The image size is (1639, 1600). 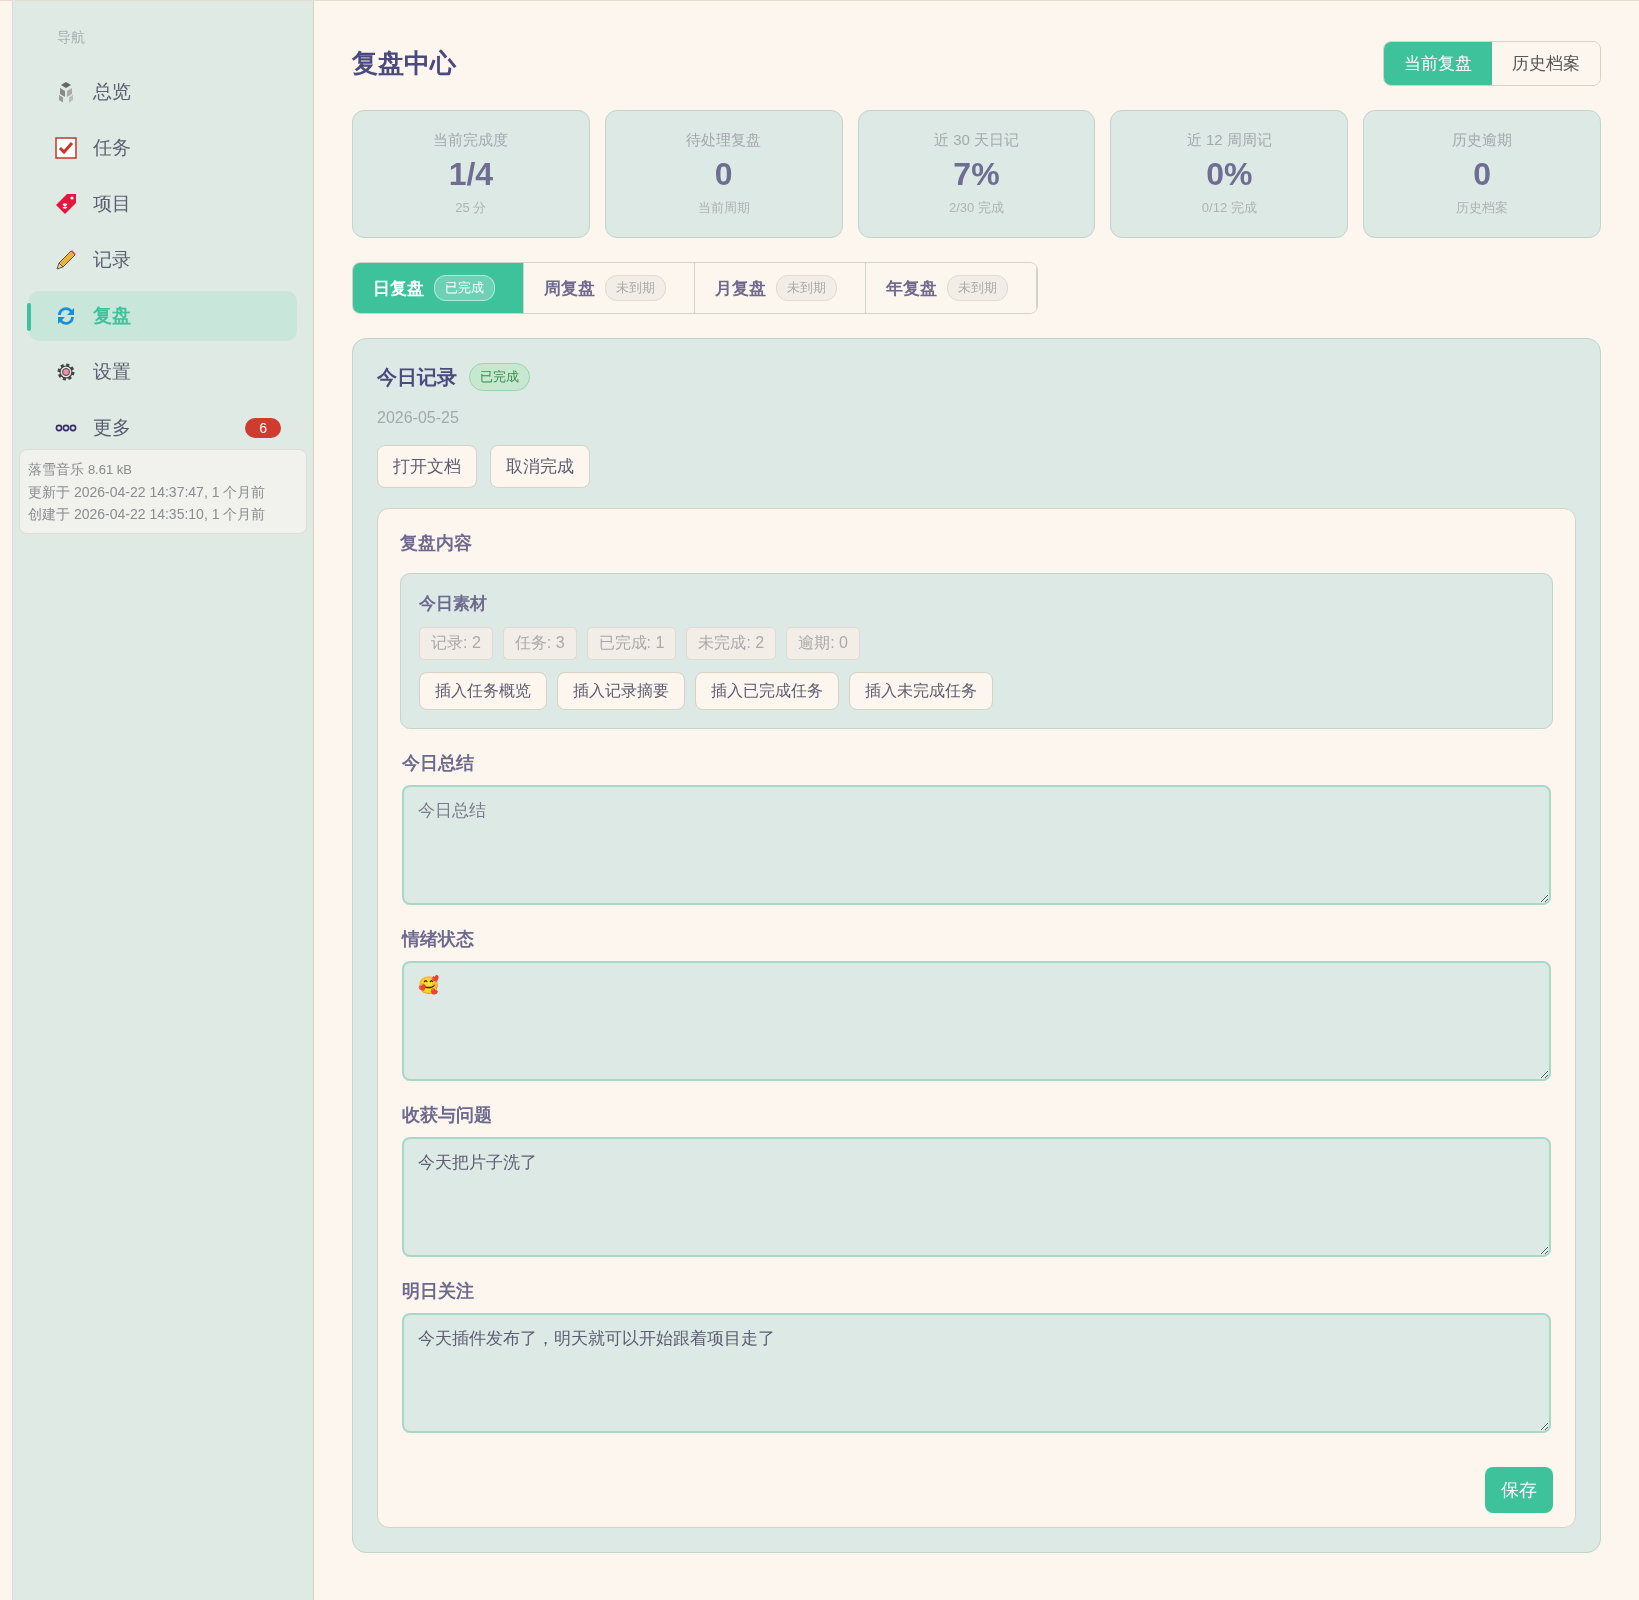 I want to click on status-badge: 已完成, so click(x=499, y=377).